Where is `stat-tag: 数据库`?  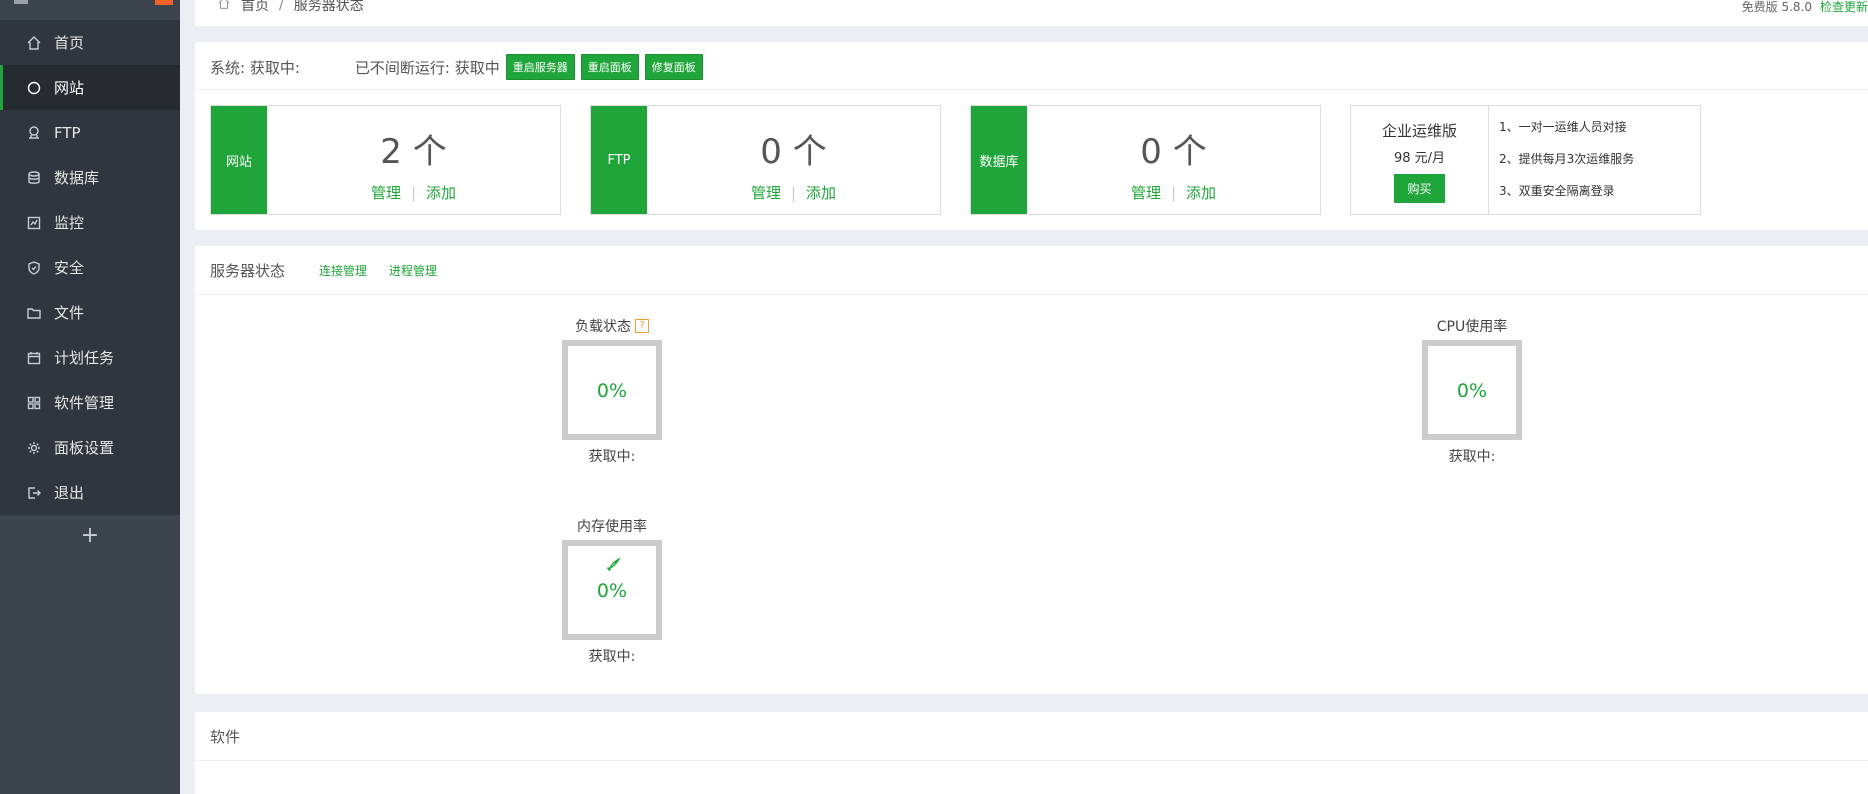 stat-tag: 数据库 is located at coordinates (999, 160).